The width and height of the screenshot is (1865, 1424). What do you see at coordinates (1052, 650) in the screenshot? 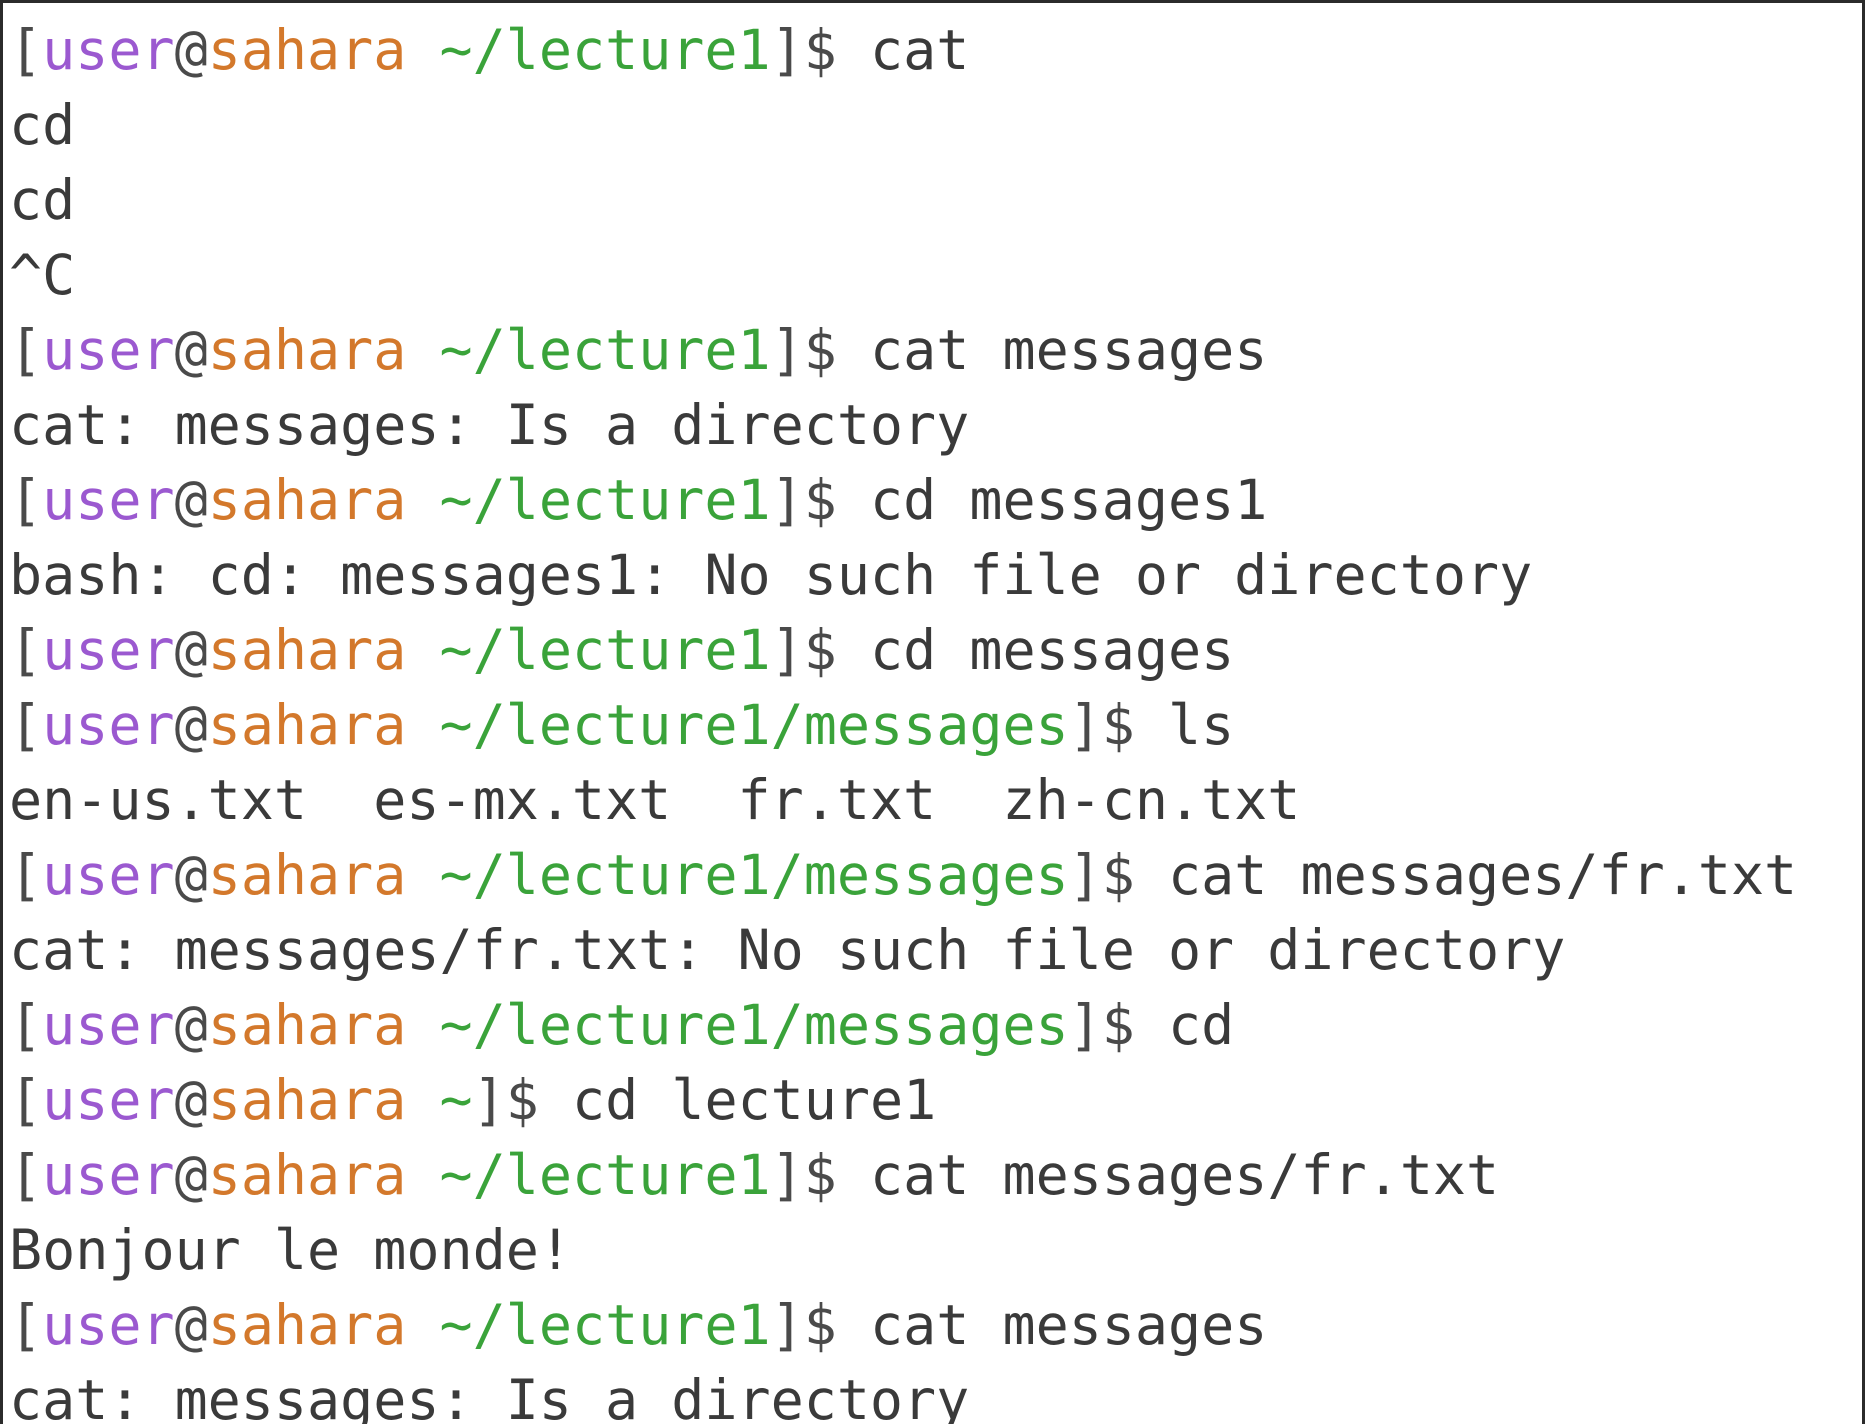
I see `command-text: cd messages` at bounding box center [1052, 650].